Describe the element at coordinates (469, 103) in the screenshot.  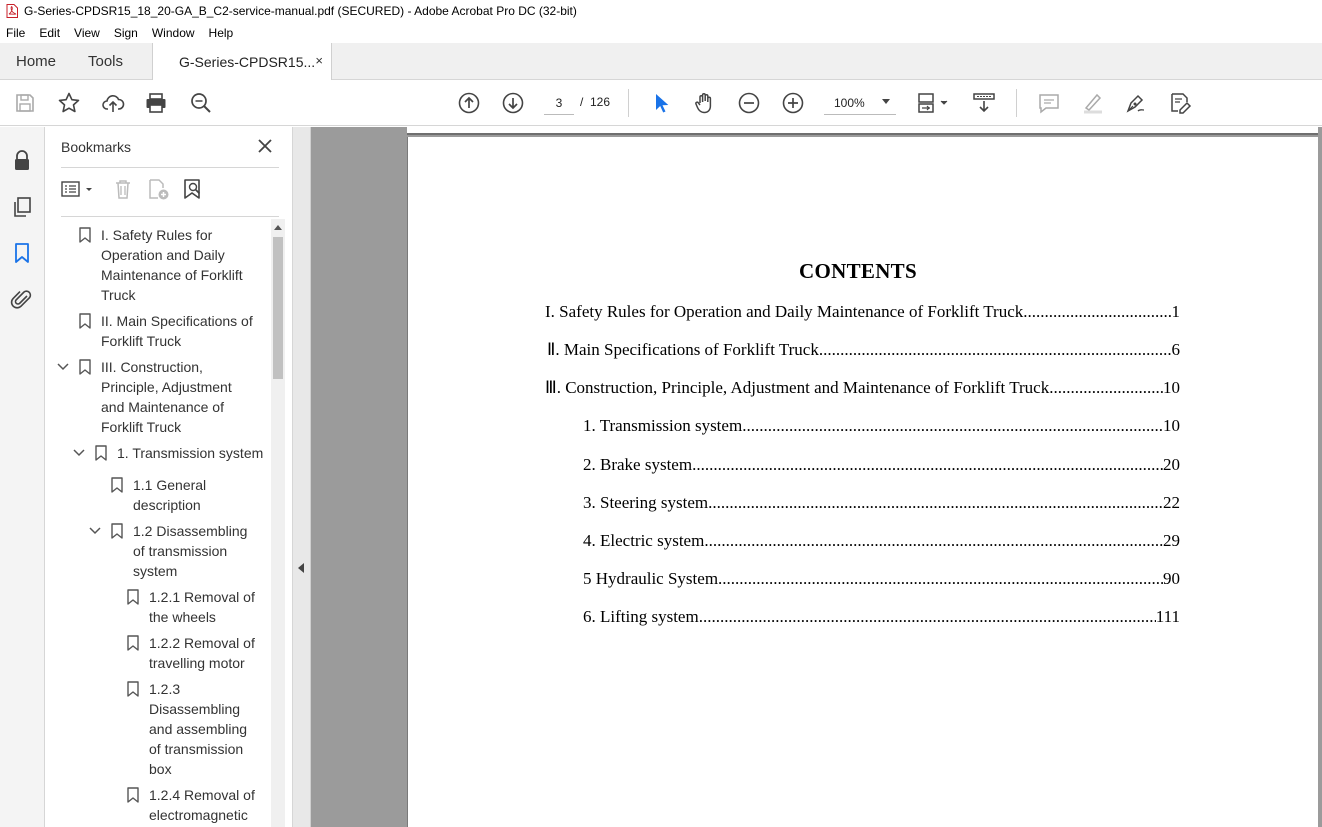
I see `prev-page-icon` at that location.